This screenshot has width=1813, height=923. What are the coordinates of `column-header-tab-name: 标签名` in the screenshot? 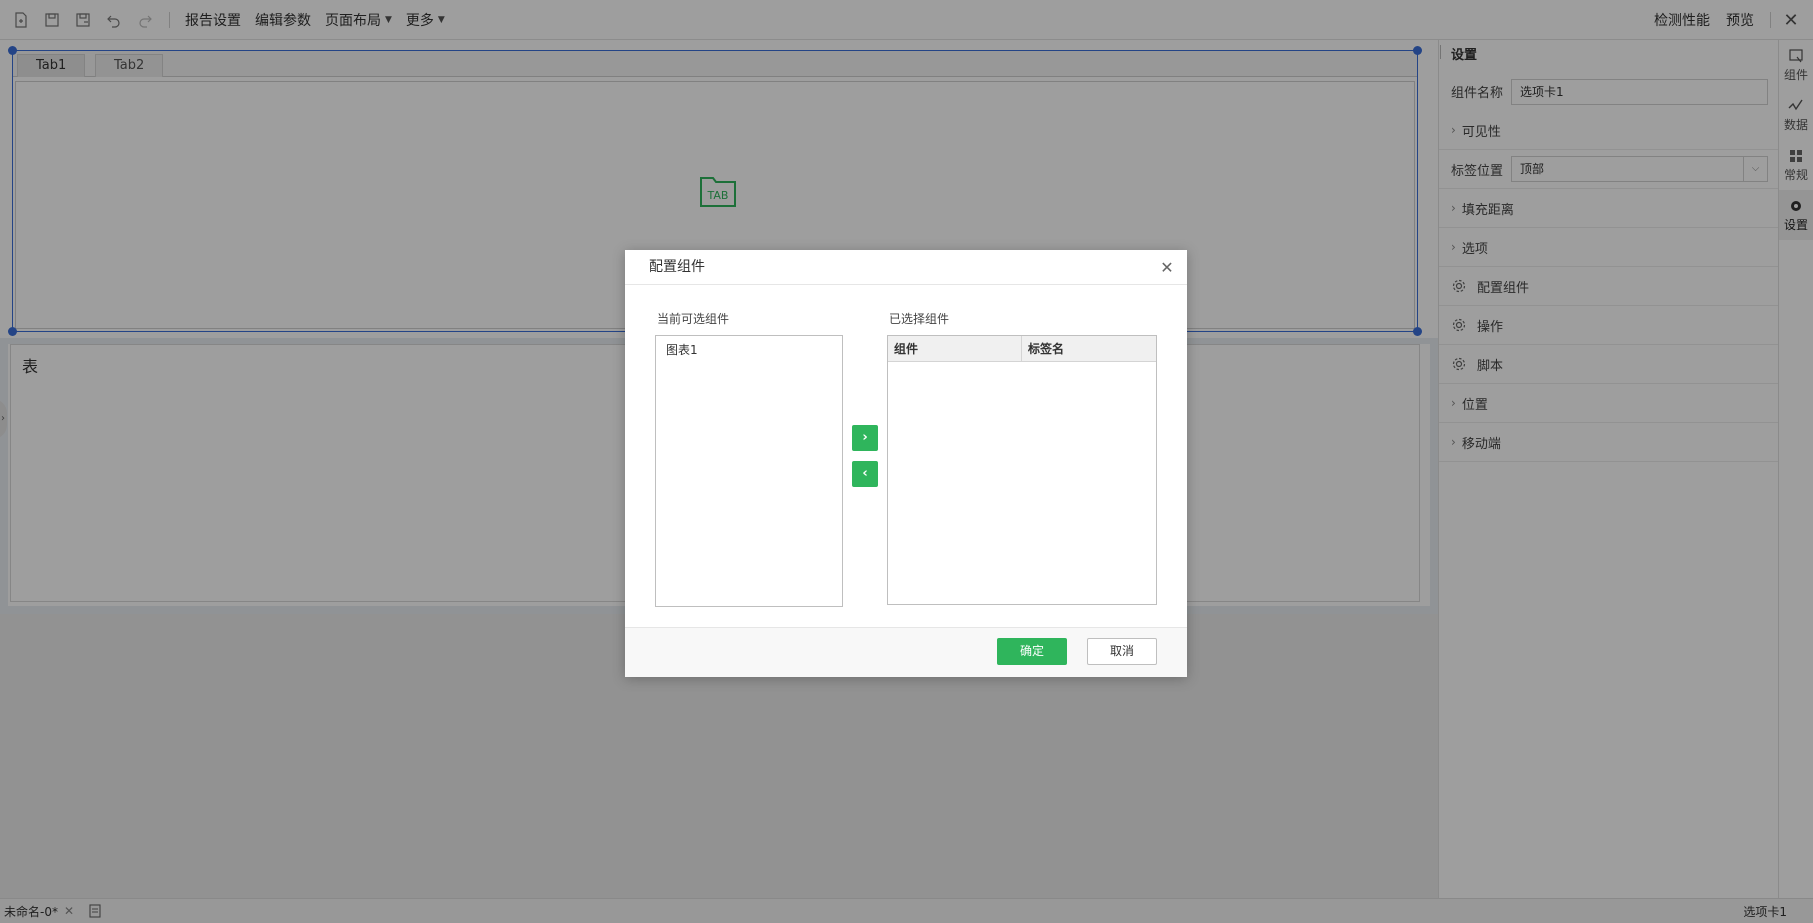 It's located at (1046, 349).